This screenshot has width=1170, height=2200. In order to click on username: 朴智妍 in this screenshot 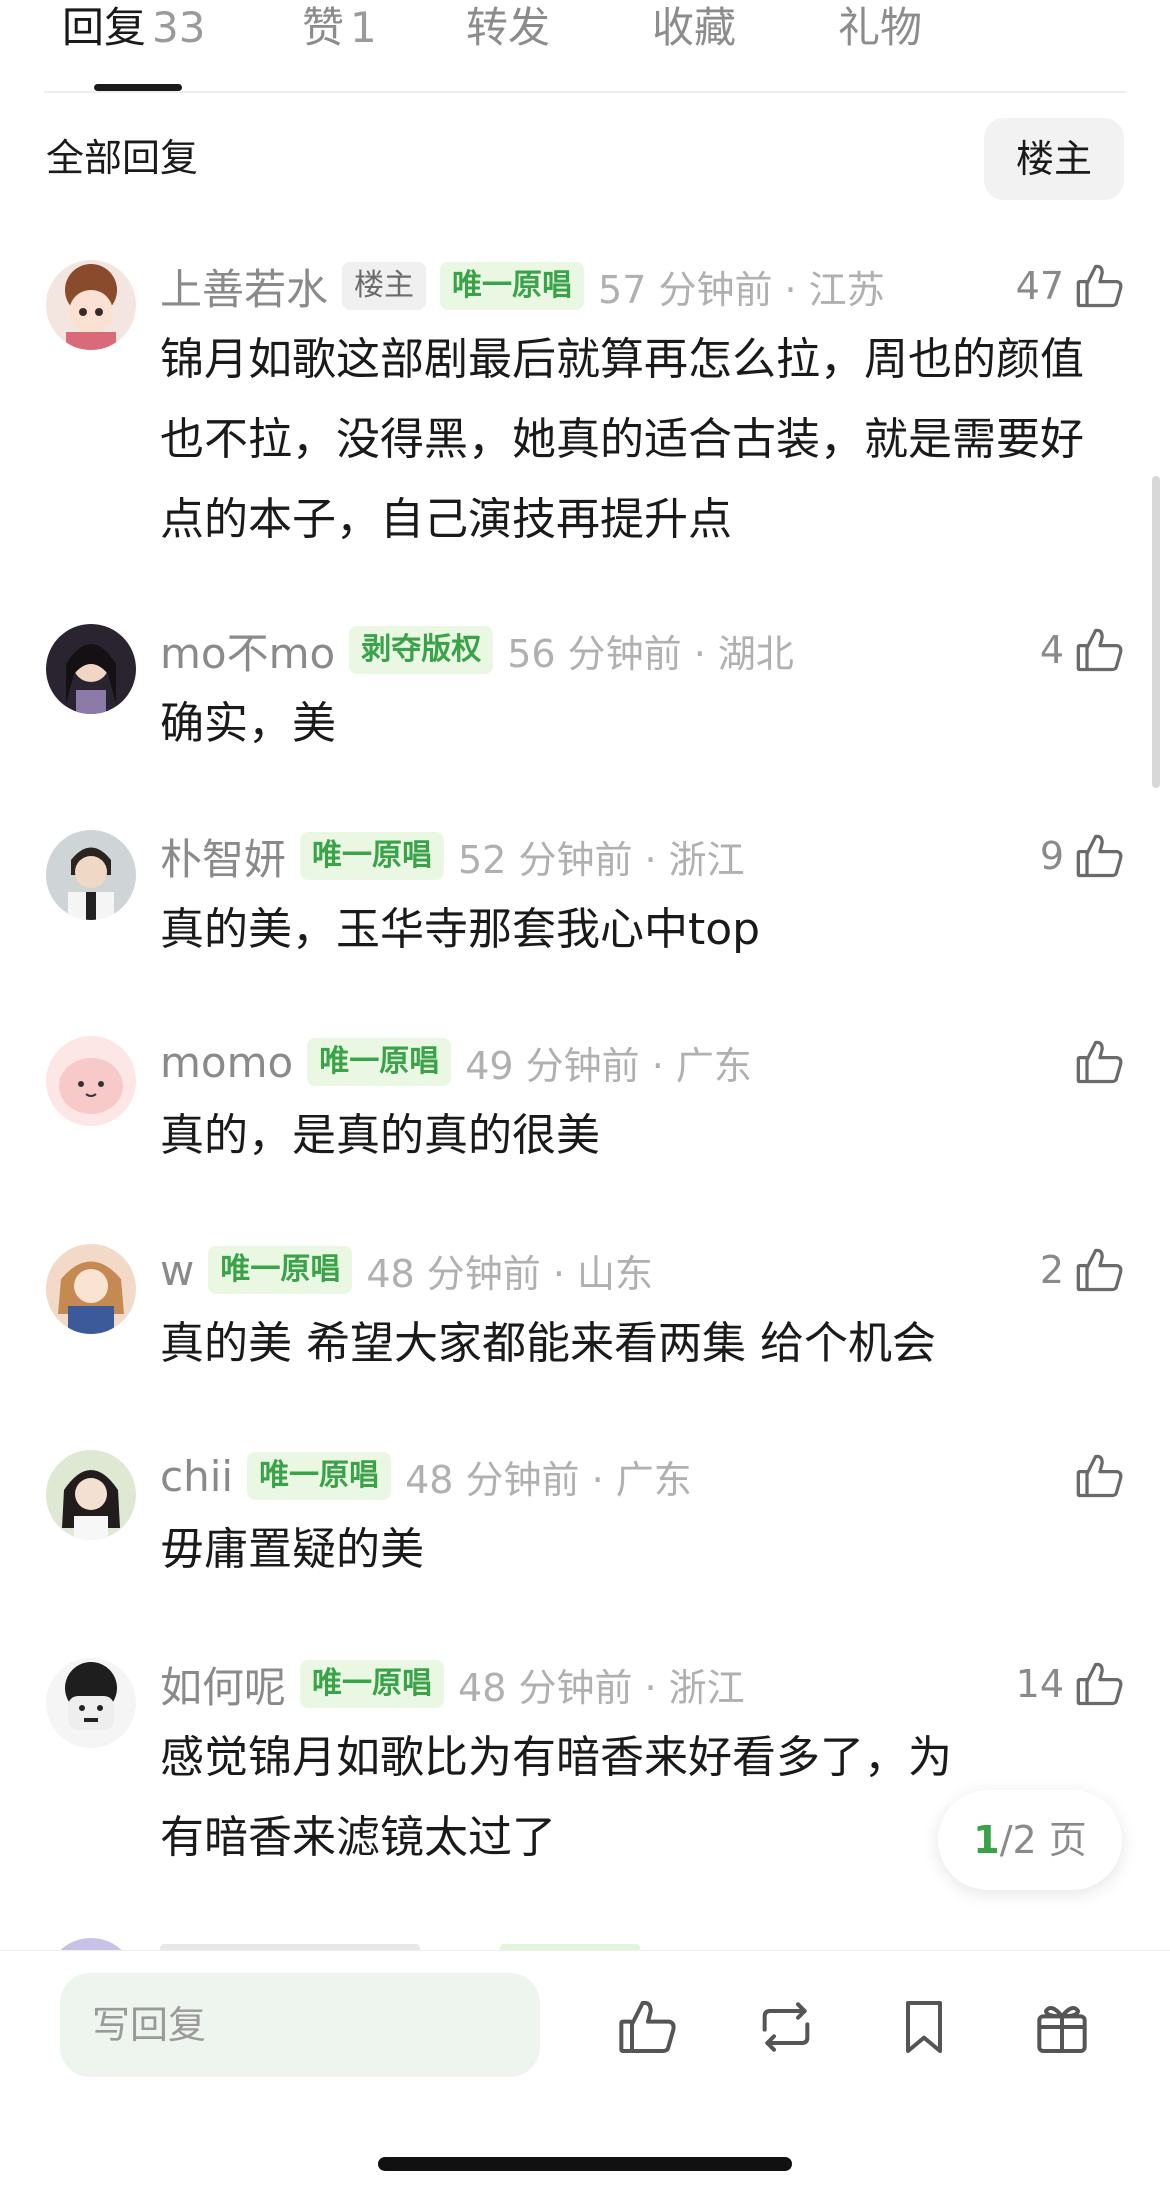, I will do `click(223, 856)`.